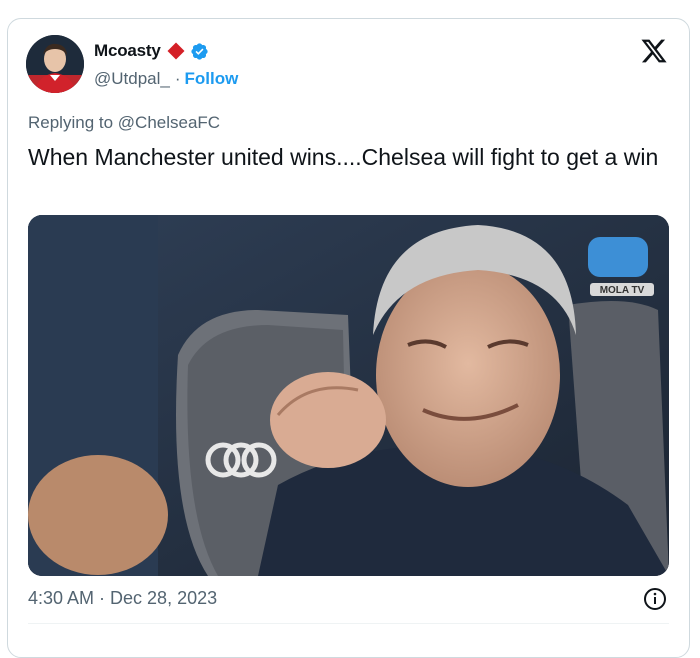 The image size is (700, 658). What do you see at coordinates (655, 599) in the screenshot?
I see `info-icon` at bounding box center [655, 599].